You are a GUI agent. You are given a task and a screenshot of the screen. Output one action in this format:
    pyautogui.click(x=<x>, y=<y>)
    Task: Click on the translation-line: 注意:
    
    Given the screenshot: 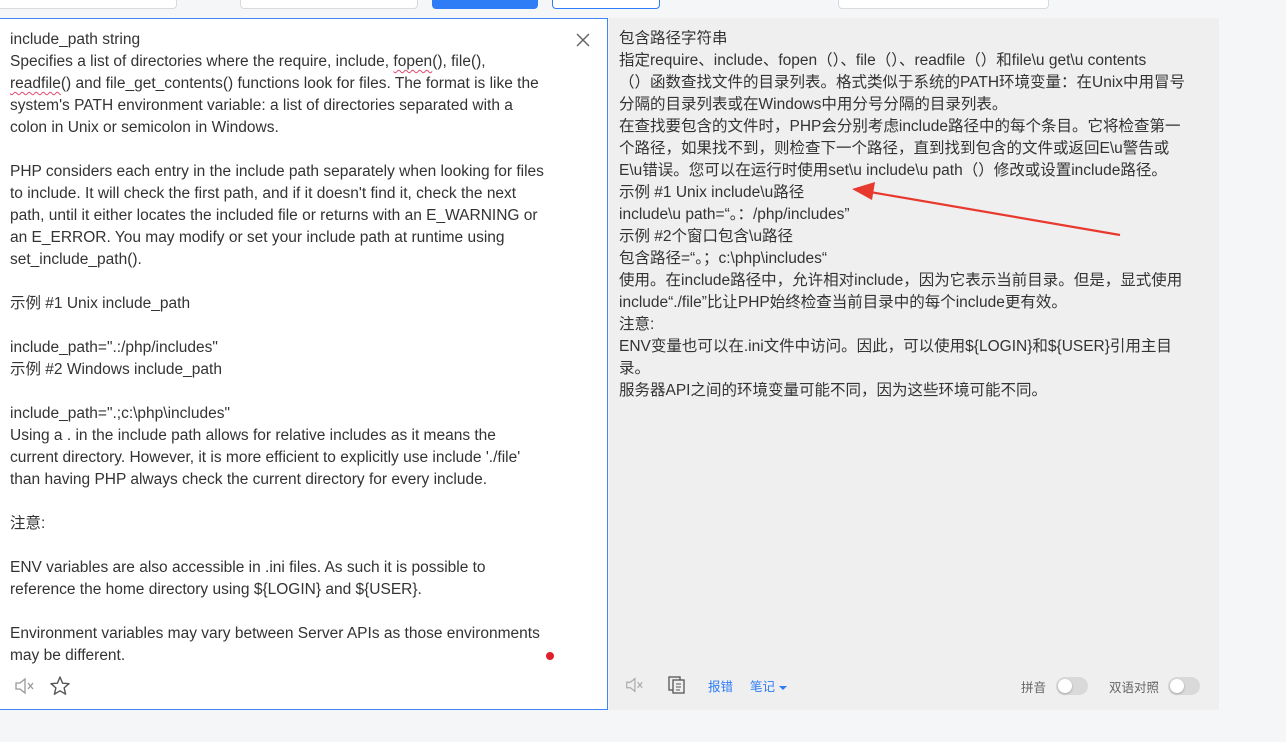 What is the action you would take?
    pyautogui.click(x=637, y=324)
    